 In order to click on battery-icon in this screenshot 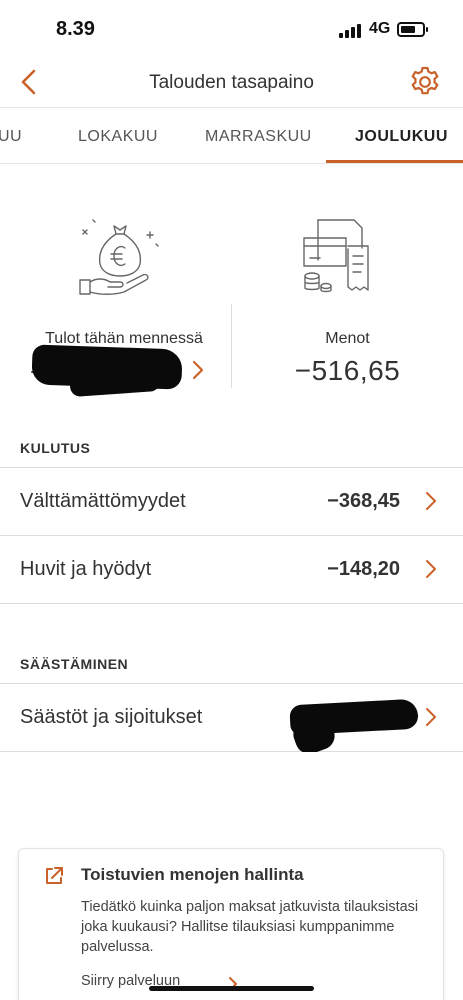, I will do `click(412, 29)`.